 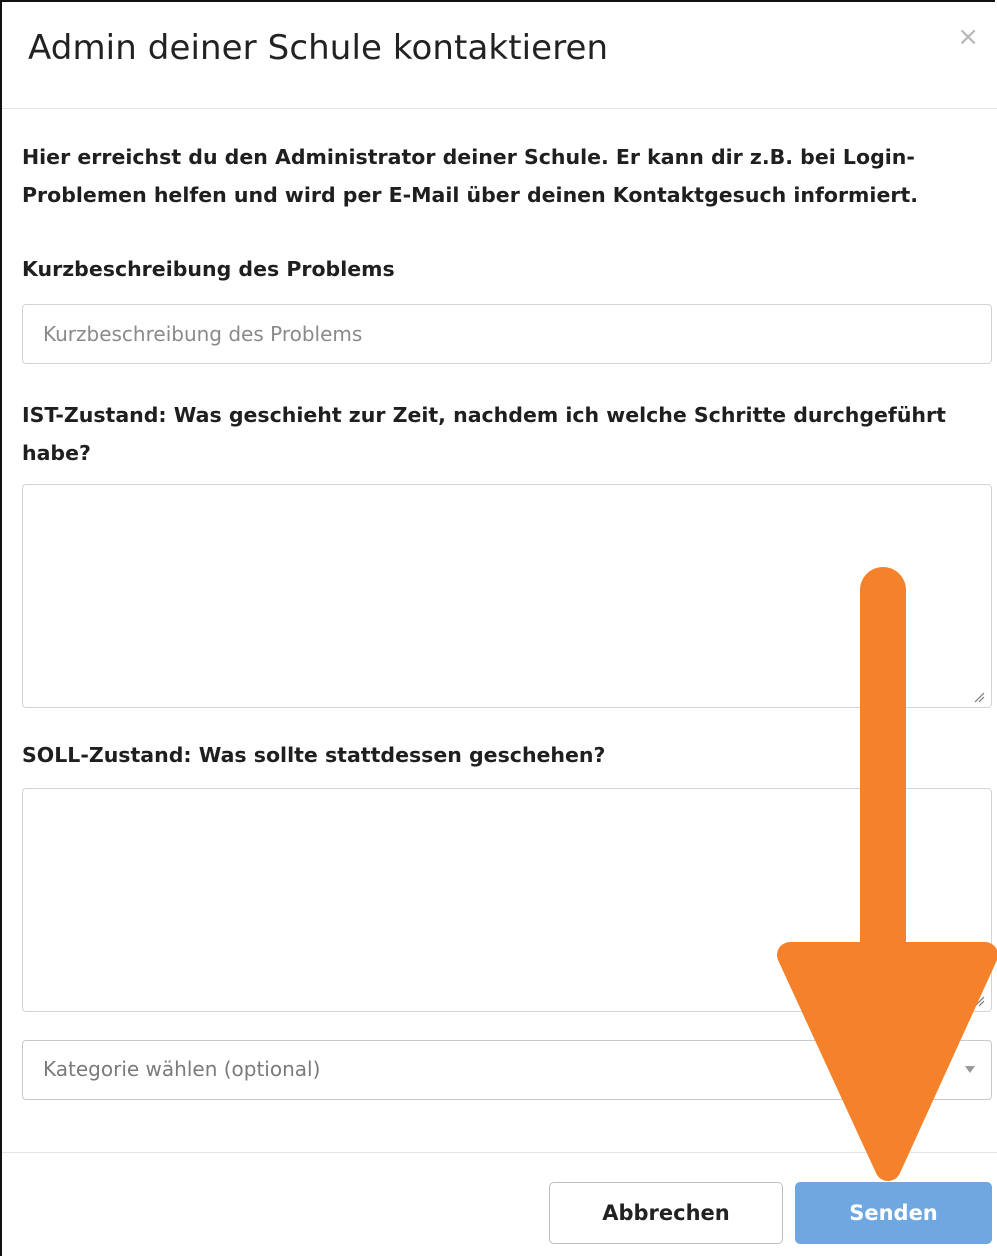 I want to click on summary-label: Kurzbeschreibung des Problems, so click(x=208, y=269).